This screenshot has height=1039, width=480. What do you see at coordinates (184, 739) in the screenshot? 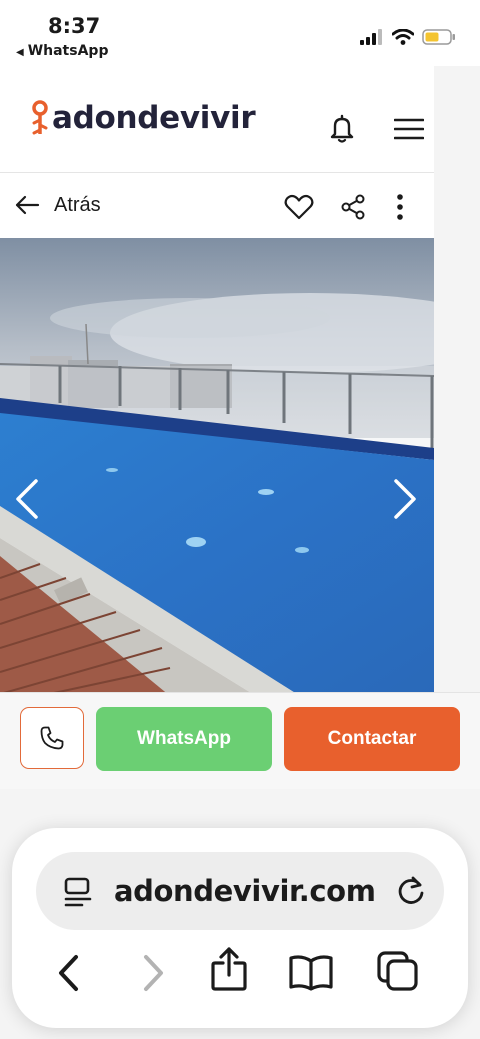
I see `whatsapp-button: WhatsApp` at bounding box center [184, 739].